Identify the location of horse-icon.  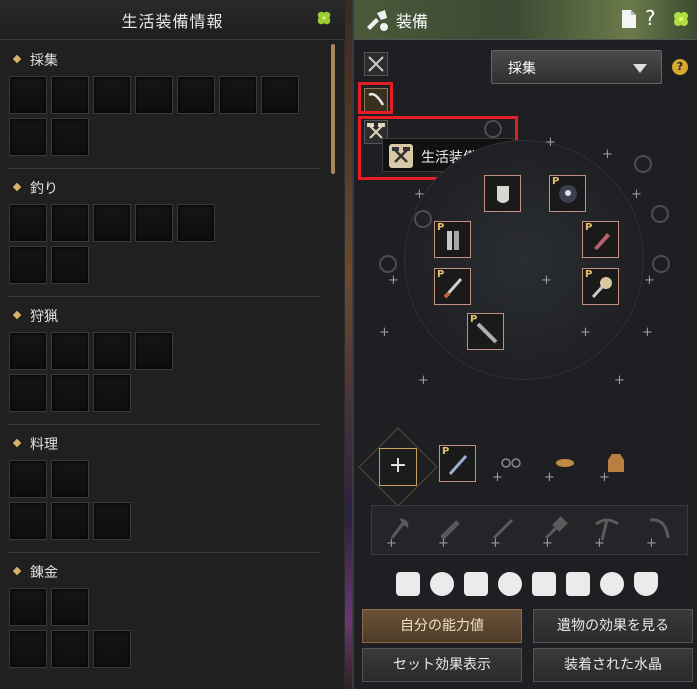
(408, 584).